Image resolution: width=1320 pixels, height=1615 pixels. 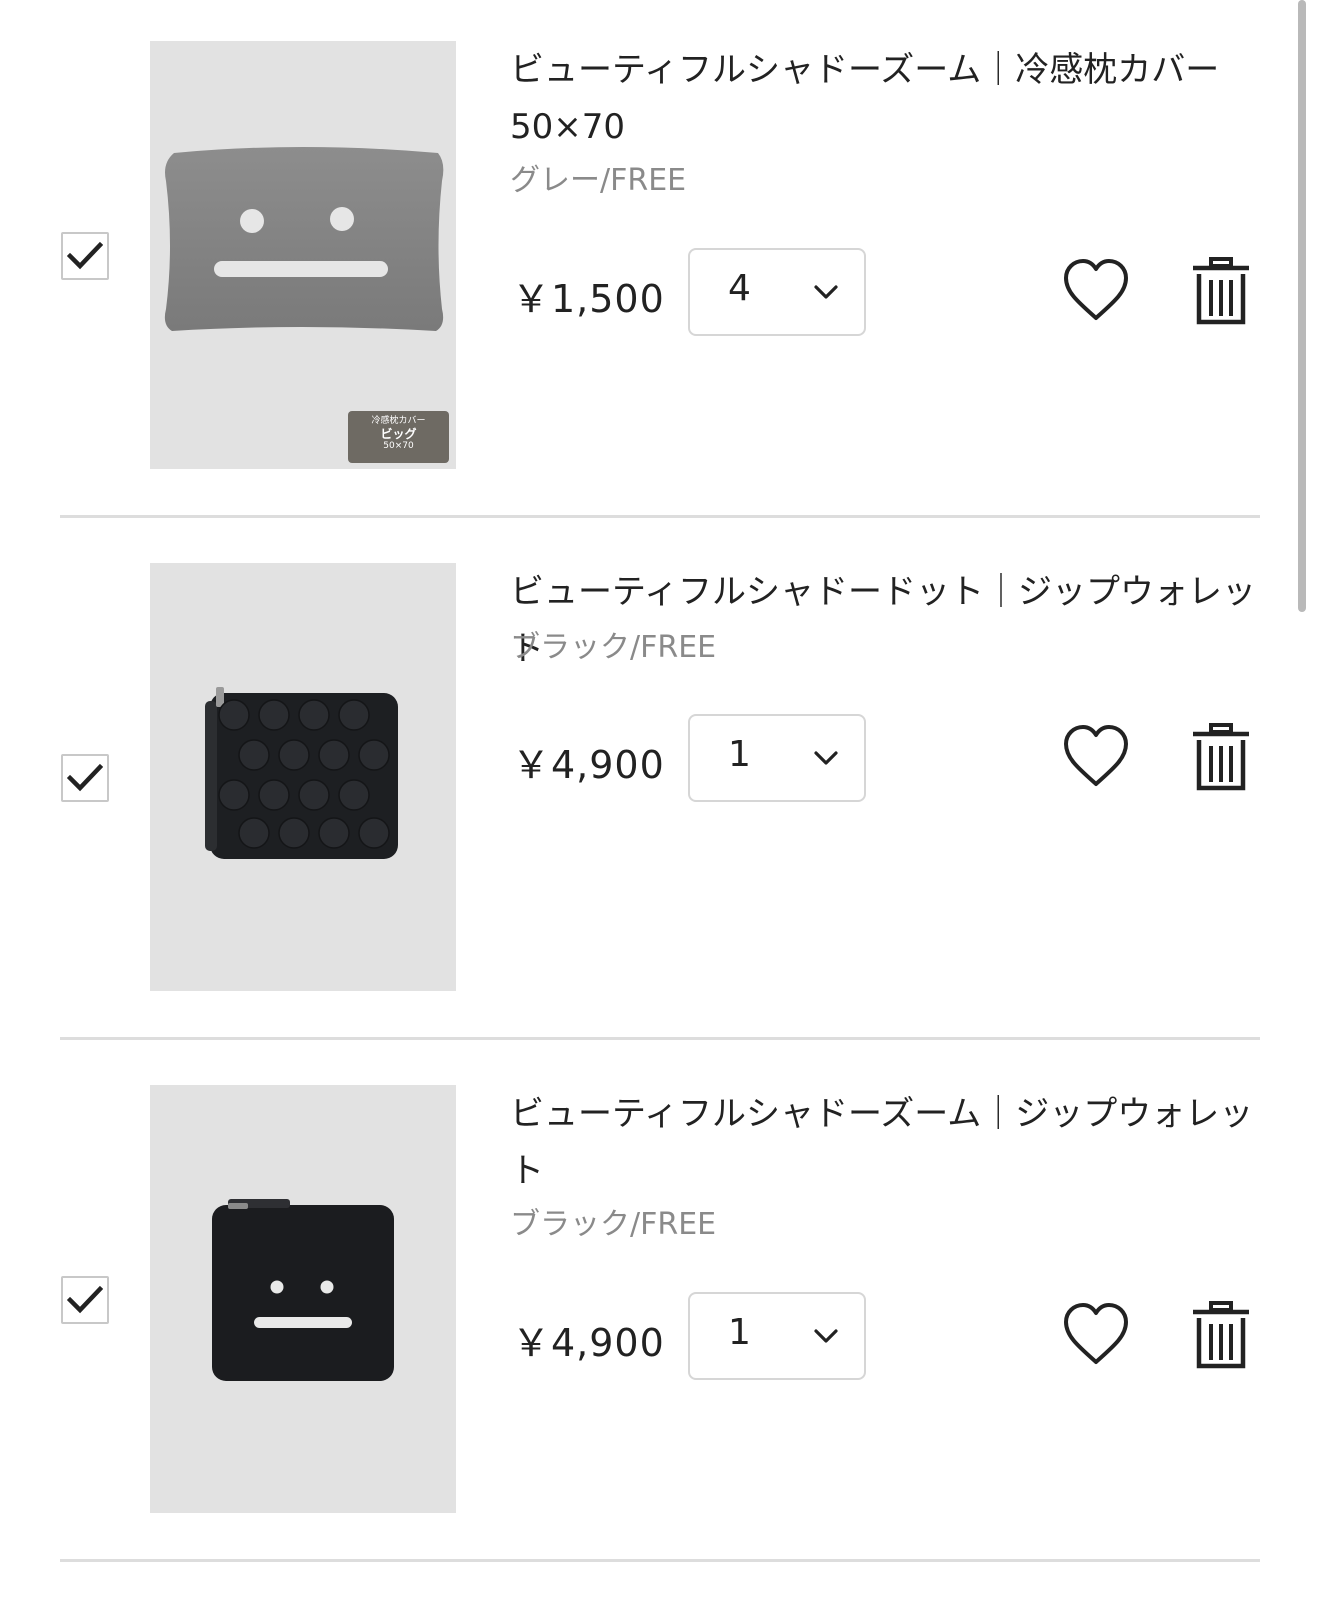 What do you see at coordinates (885, 1143) in the screenshot?
I see `product-title: ビューティフルシャドーズーム｜ジップウォレット` at bounding box center [885, 1143].